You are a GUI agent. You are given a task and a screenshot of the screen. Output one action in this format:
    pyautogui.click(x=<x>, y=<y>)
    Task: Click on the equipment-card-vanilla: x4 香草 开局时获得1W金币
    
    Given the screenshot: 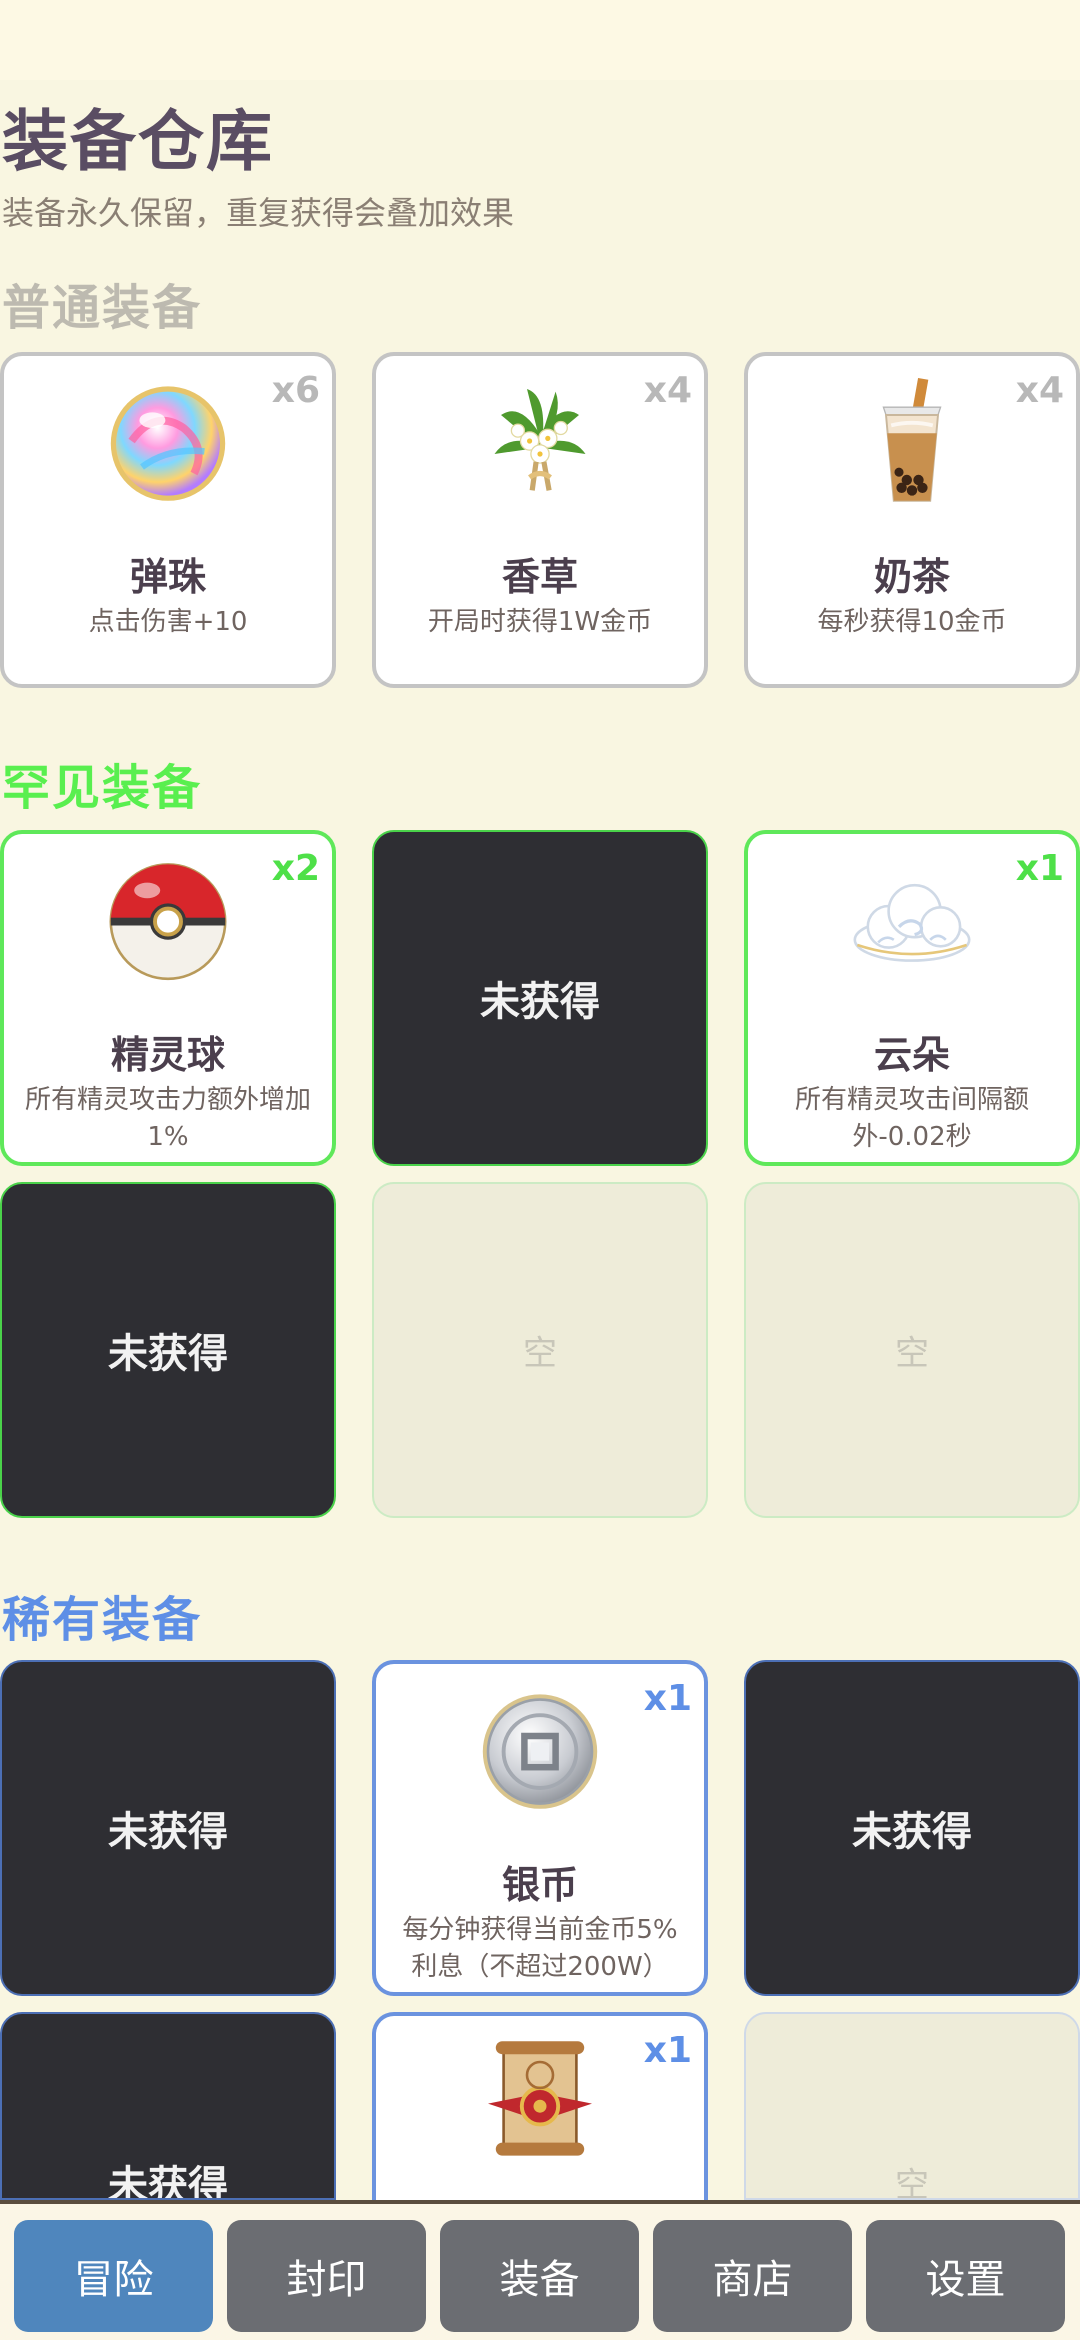 What is the action you would take?
    pyautogui.click(x=540, y=520)
    